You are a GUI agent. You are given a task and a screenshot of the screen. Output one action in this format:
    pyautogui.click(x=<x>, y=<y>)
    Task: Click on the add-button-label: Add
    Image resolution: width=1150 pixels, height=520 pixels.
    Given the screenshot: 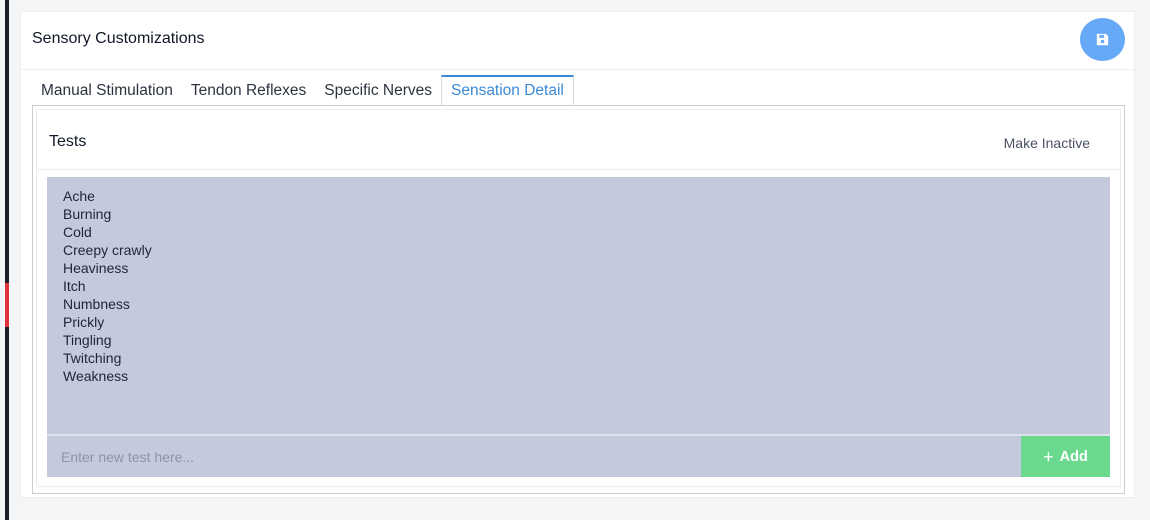 What is the action you would take?
    pyautogui.click(x=1073, y=456)
    